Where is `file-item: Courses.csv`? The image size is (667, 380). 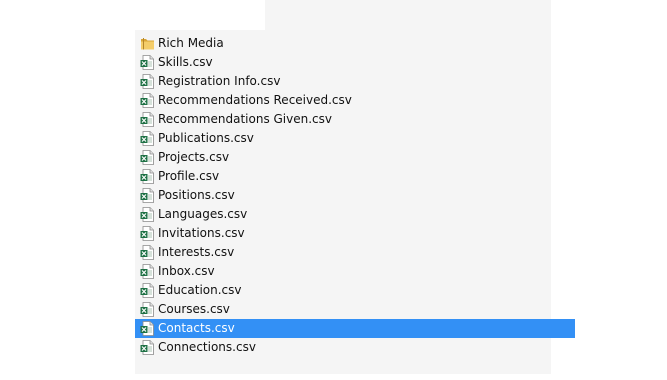 file-item: Courses.csv is located at coordinates (355, 309).